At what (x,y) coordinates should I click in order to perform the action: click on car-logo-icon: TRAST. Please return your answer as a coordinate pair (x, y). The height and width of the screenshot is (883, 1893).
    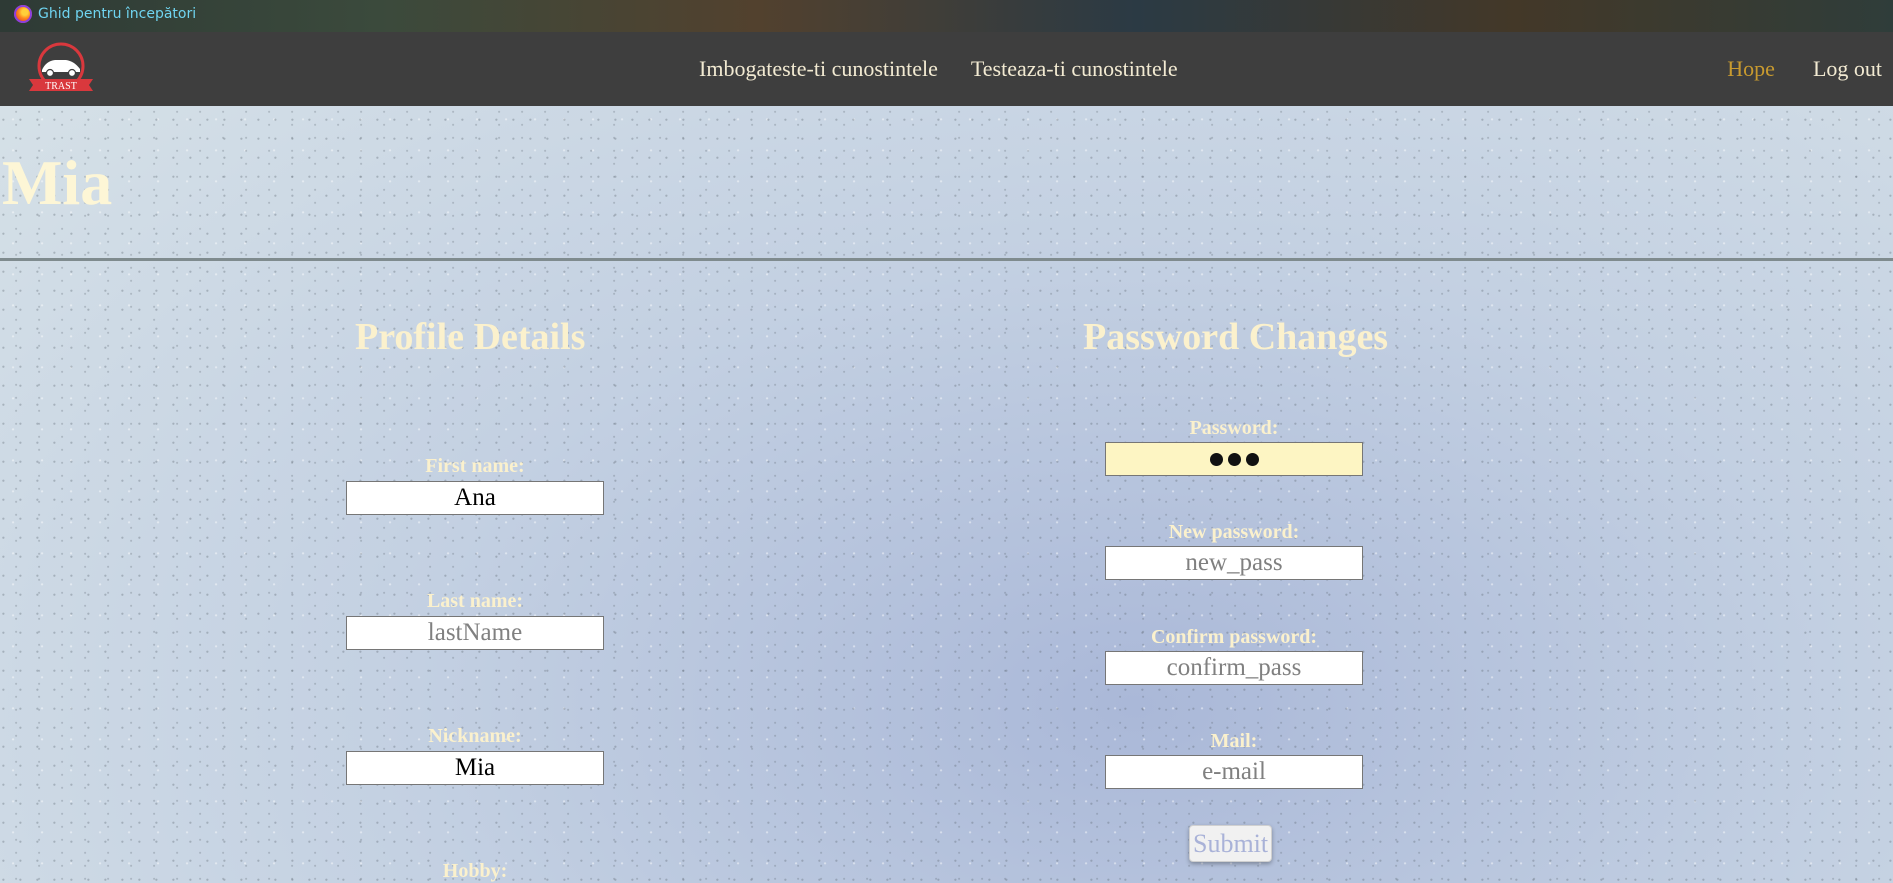
    Looking at the image, I should click on (61, 69).